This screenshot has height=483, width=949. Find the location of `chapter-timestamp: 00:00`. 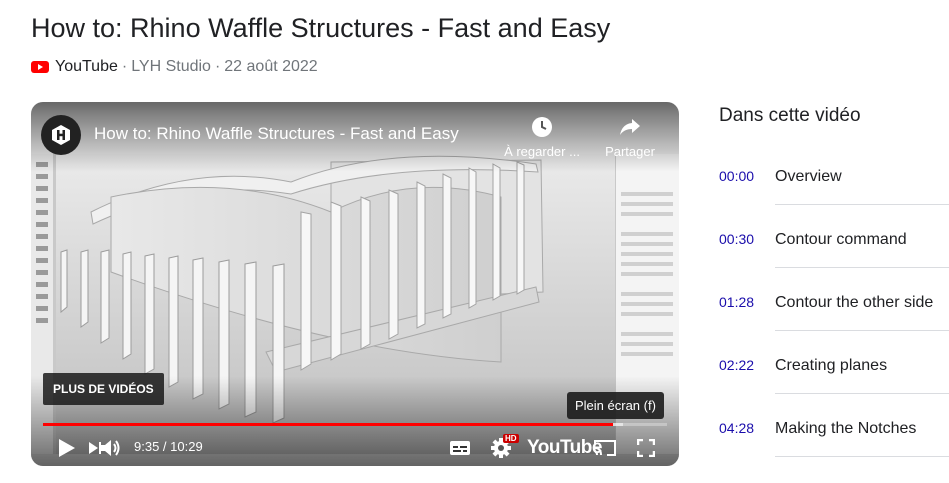

chapter-timestamp: 00:00 is located at coordinates (736, 176).